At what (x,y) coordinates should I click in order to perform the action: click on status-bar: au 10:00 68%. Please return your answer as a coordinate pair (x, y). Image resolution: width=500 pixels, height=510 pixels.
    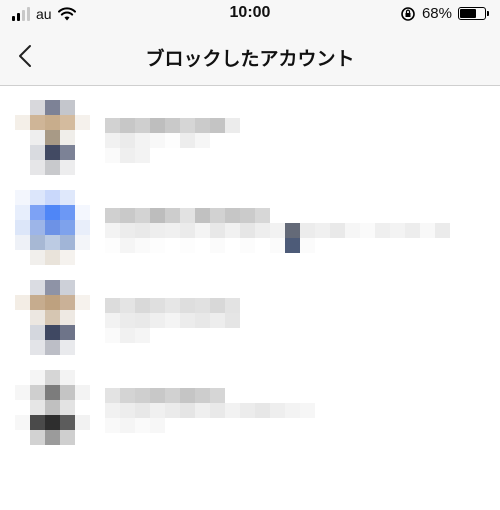
    Looking at the image, I should click on (250, 15).